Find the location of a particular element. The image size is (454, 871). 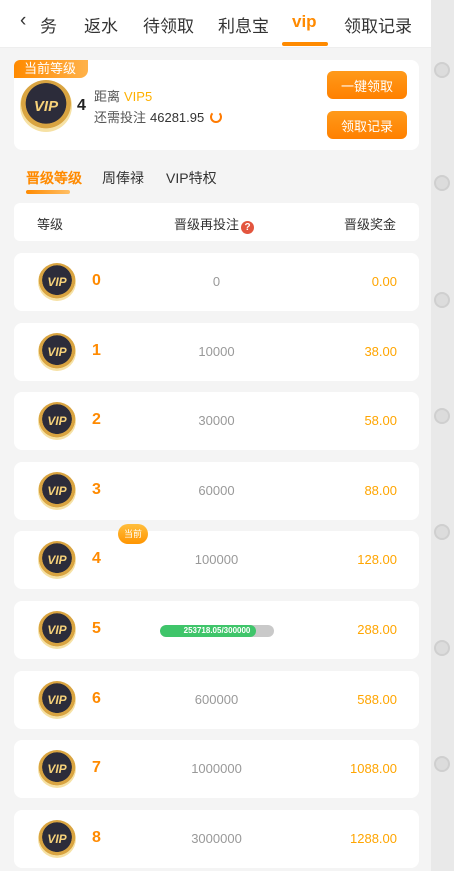

table-header: 等级 晋级再投注? 晋级奖金 is located at coordinates (216, 222).